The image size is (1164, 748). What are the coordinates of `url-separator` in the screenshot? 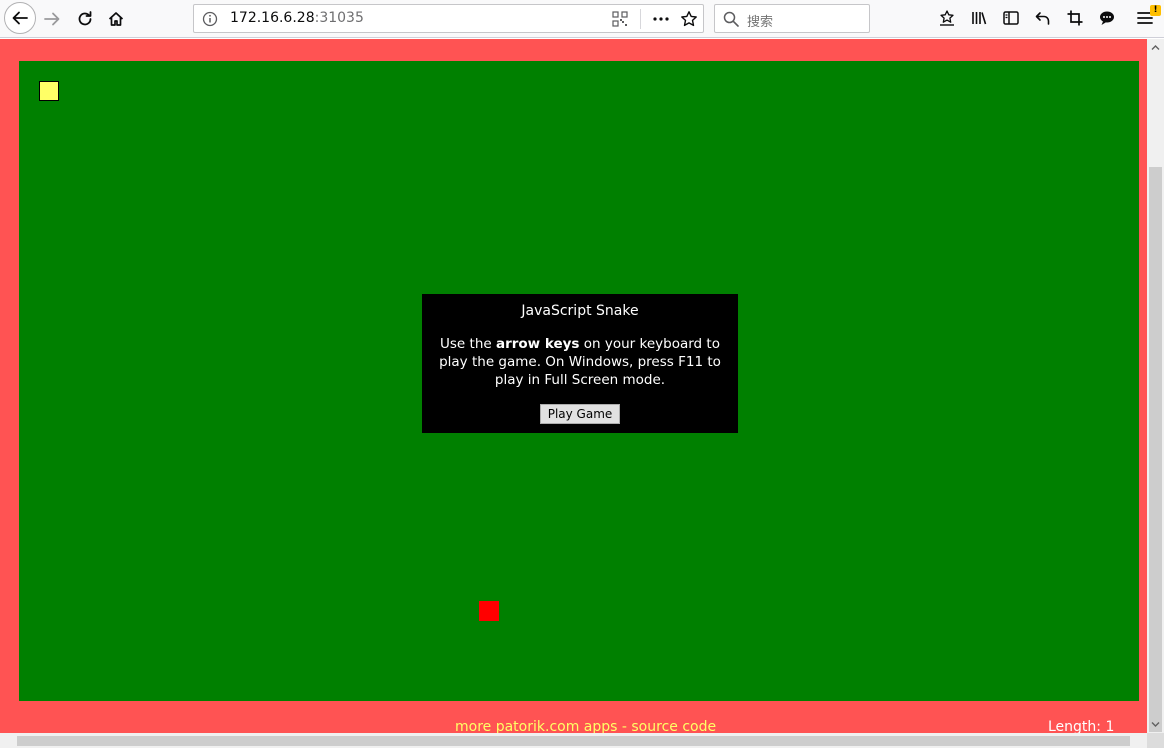 It's located at (640, 19).